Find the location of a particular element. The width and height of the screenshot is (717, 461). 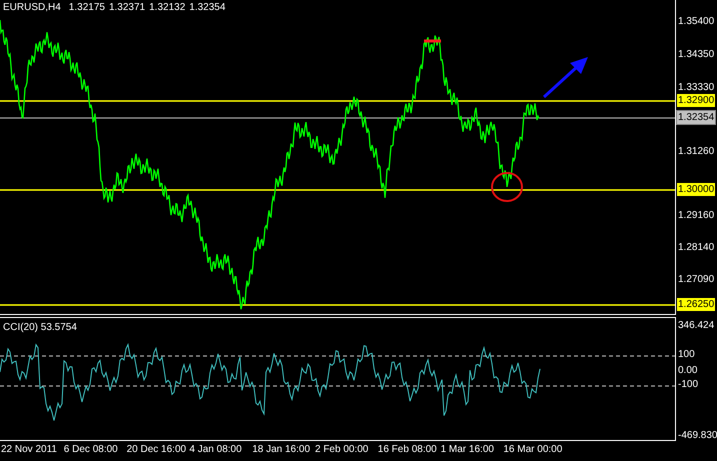

peak-marker is located at coordinates (432, 41).